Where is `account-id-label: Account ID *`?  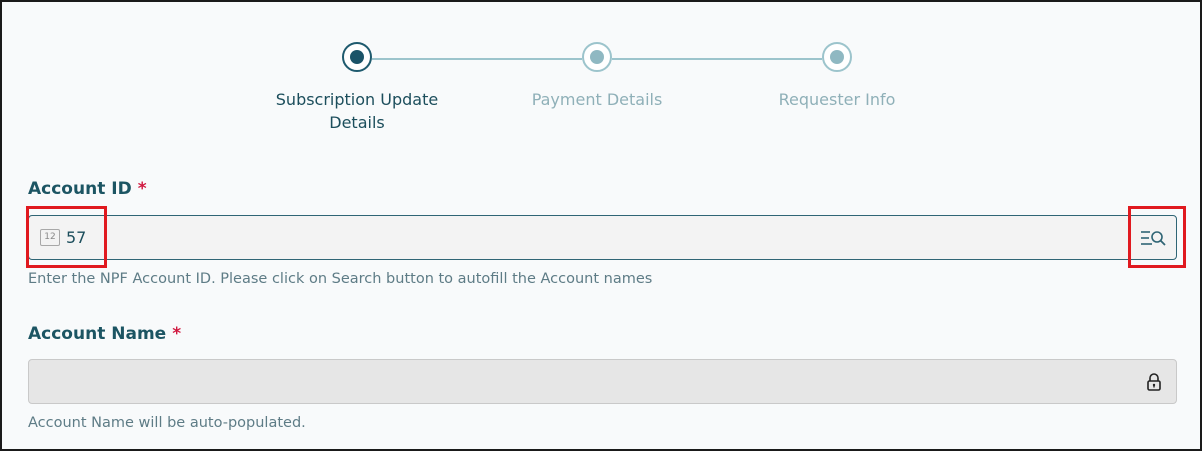
account-id-label: Account ID * is located at coordinates (87, 189).